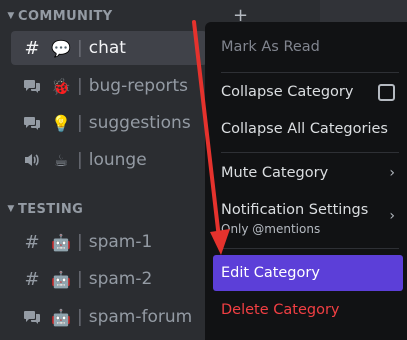 The image size is (407, 340). I want to click on channel-name: spam-forum, so click(140, 317).